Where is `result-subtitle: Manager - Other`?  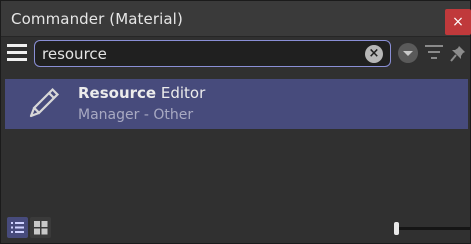 result-subtitle: Manager - Other is located at coordinates (136, 115).